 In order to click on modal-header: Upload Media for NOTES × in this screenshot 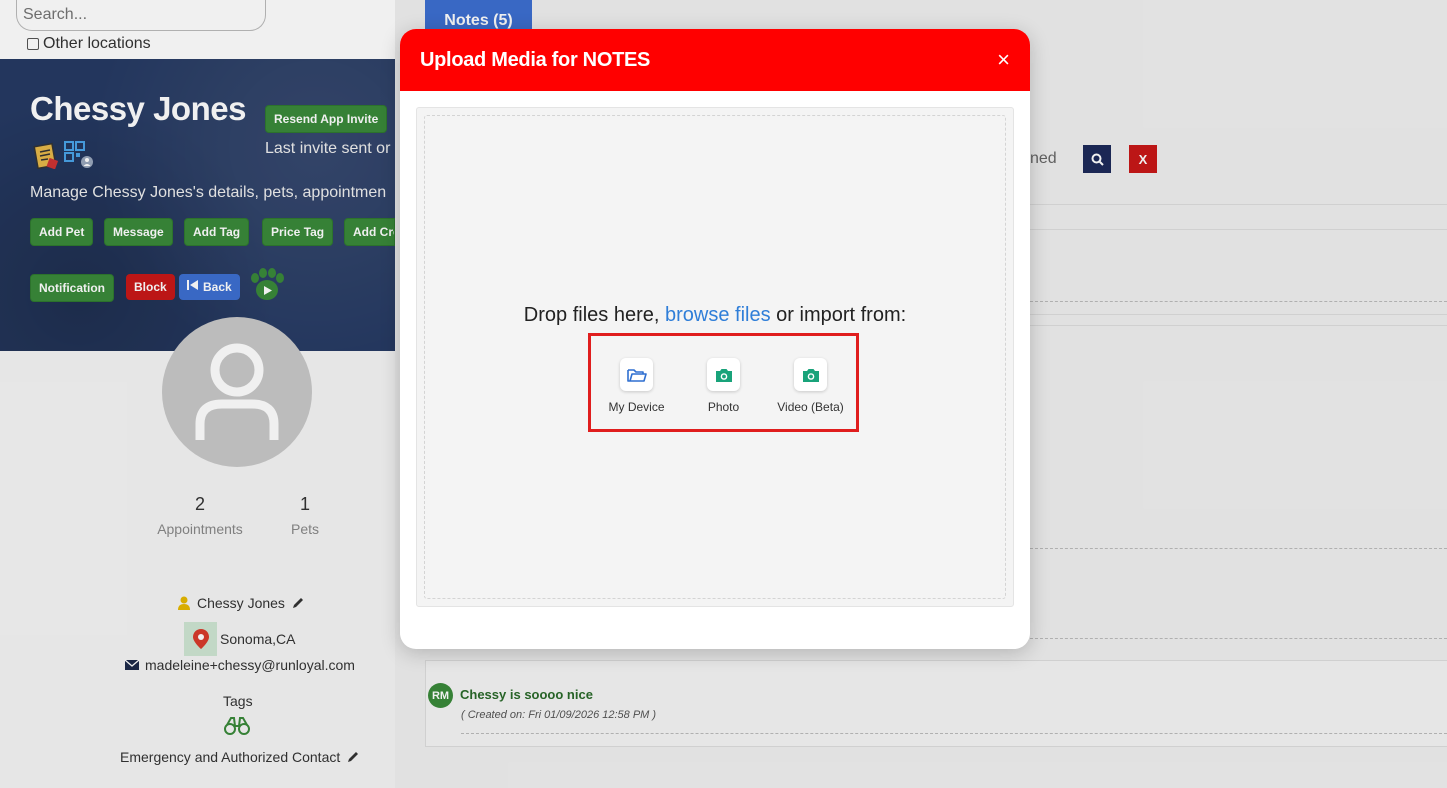, I will do `click(715, 60)`.